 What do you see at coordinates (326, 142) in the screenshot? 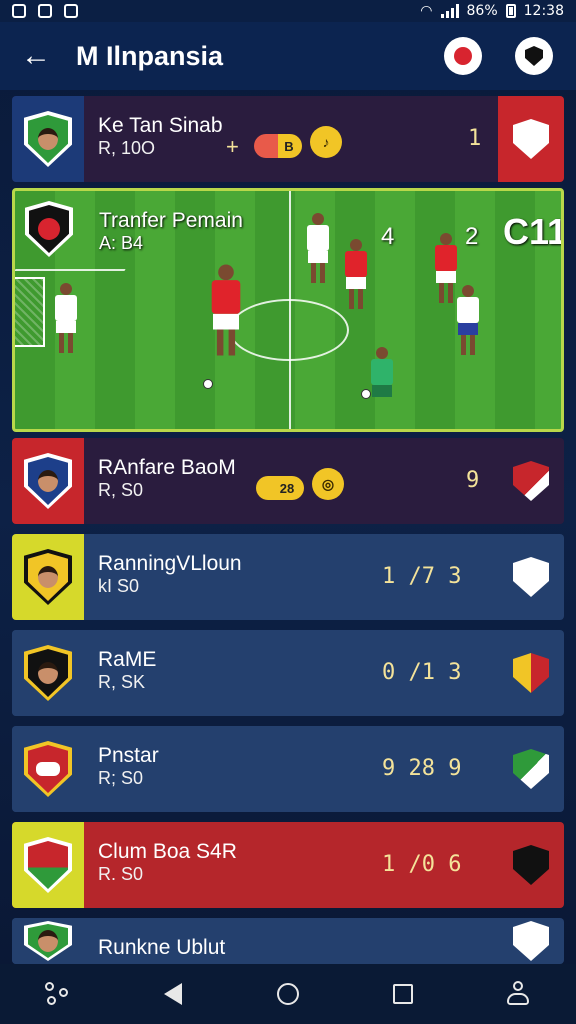
I see `whistle-icon: ♪` at bounding box center [326, 142].